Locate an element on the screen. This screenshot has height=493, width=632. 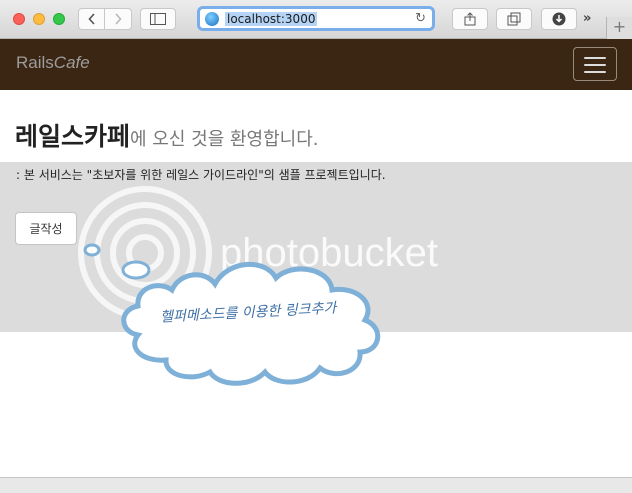
share-button is located at coordinates (470, 19).